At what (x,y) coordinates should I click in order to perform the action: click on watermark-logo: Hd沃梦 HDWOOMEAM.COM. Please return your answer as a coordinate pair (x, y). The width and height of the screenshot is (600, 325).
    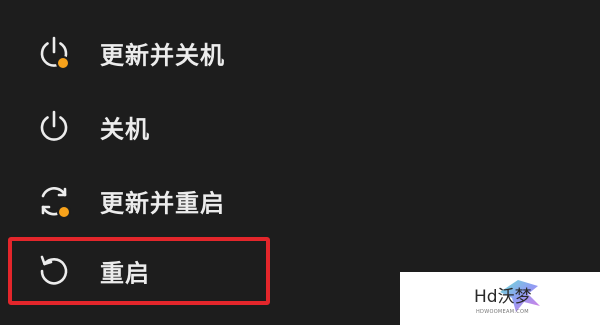
    Looking at the image, I should click on (500, 298).